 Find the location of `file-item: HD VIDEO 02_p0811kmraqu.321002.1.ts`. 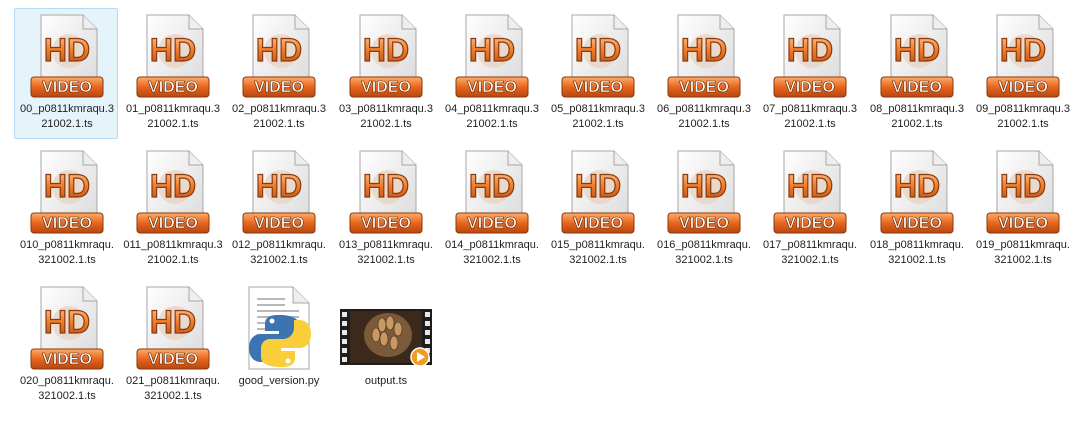

file-item: HD VIDEO 02_p0811kmraqu.321002.1.ts is located at coordinates (278, 73).